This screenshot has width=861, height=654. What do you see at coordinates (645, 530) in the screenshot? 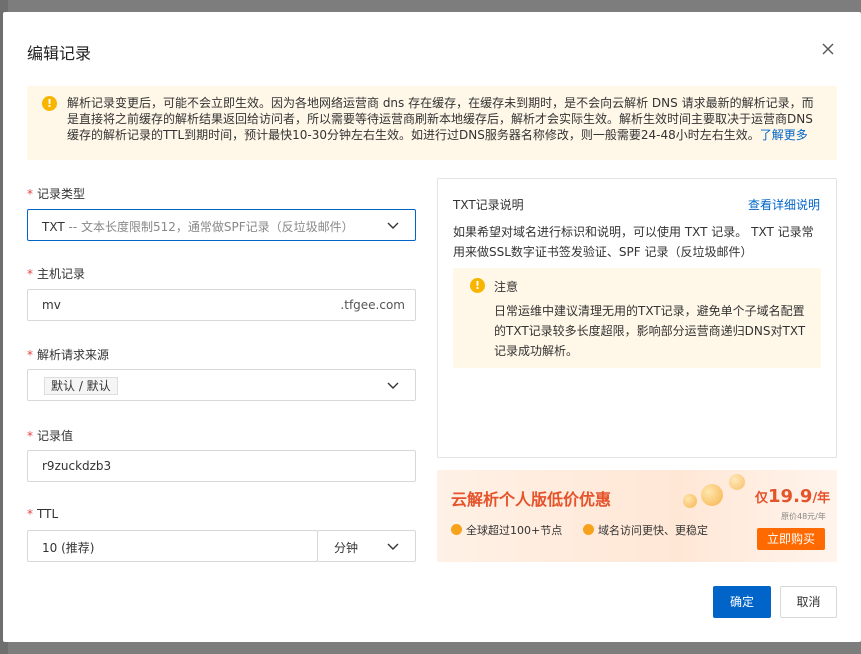
I see `promo-feature: 域名访问更快、更稳定` at bounding box center [645, 530].